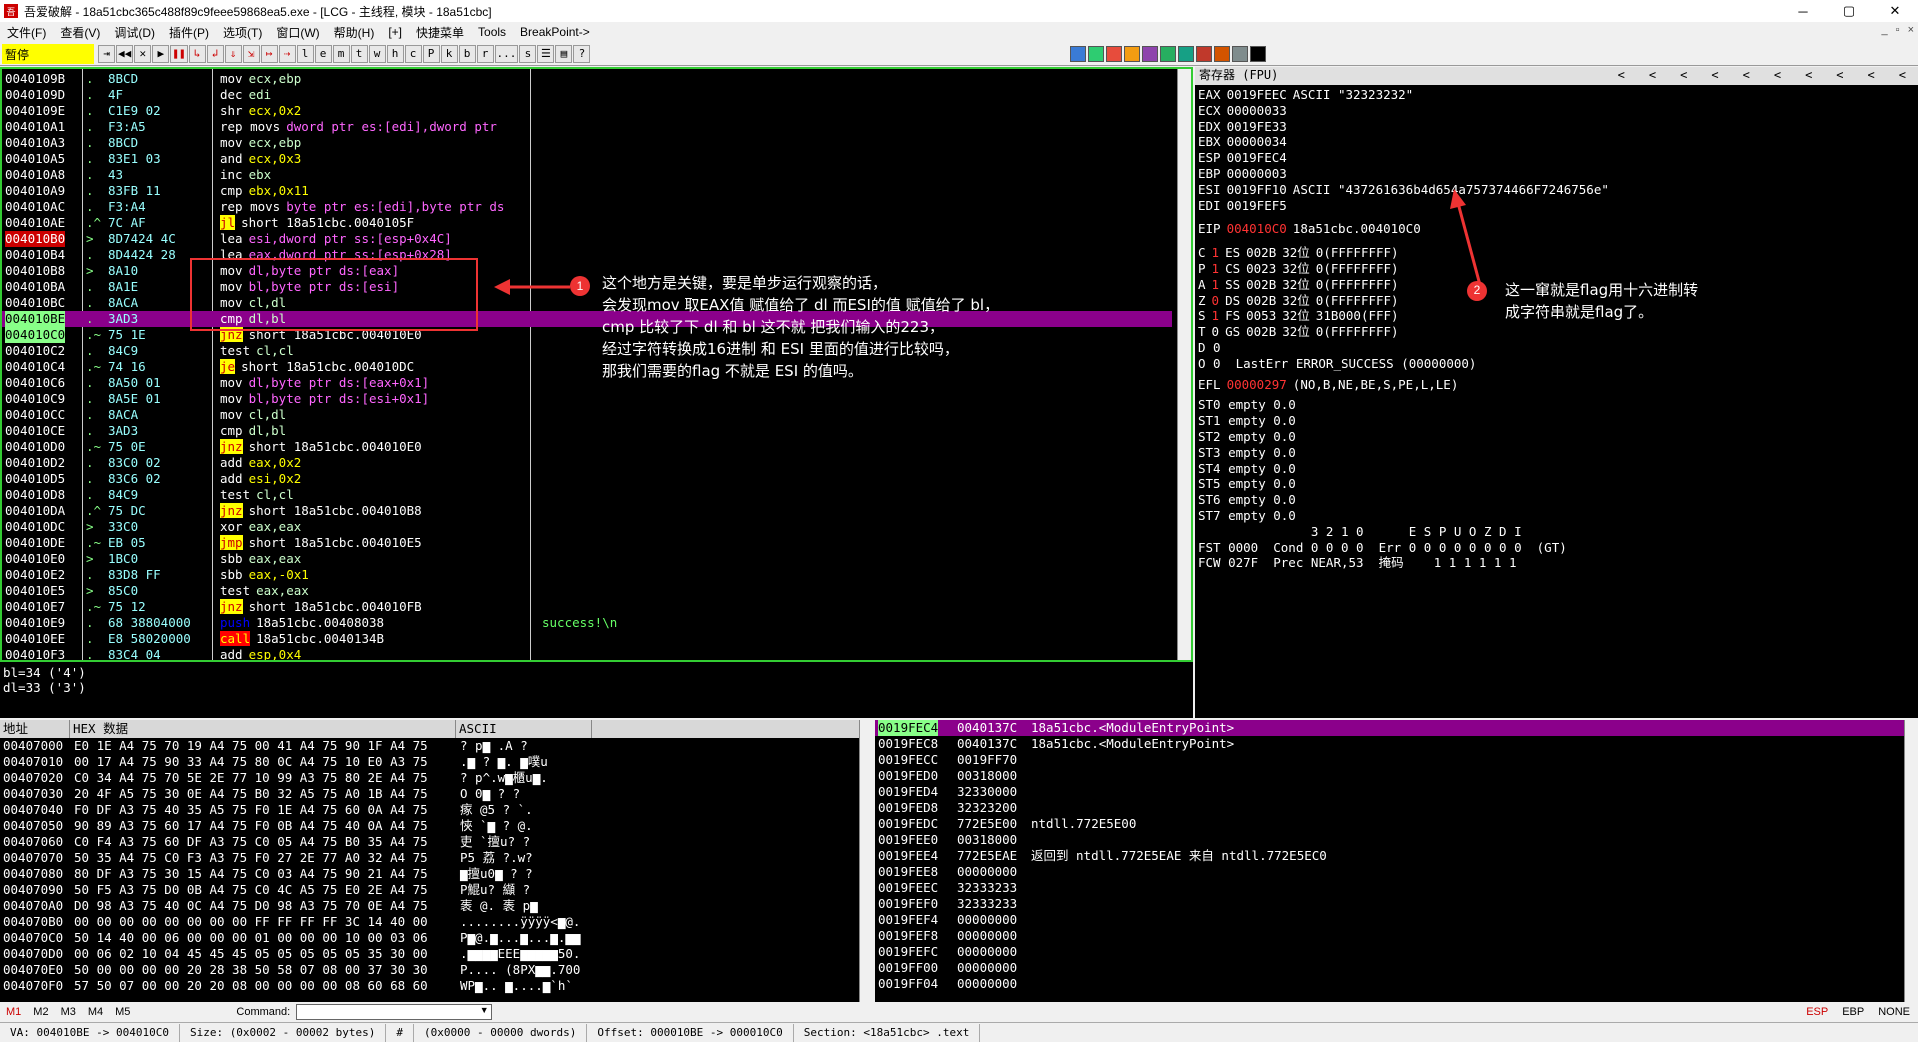 This screenshot has width=1918, height=1042. I want to click on cpu-scrollbar, so click(1184, 364).